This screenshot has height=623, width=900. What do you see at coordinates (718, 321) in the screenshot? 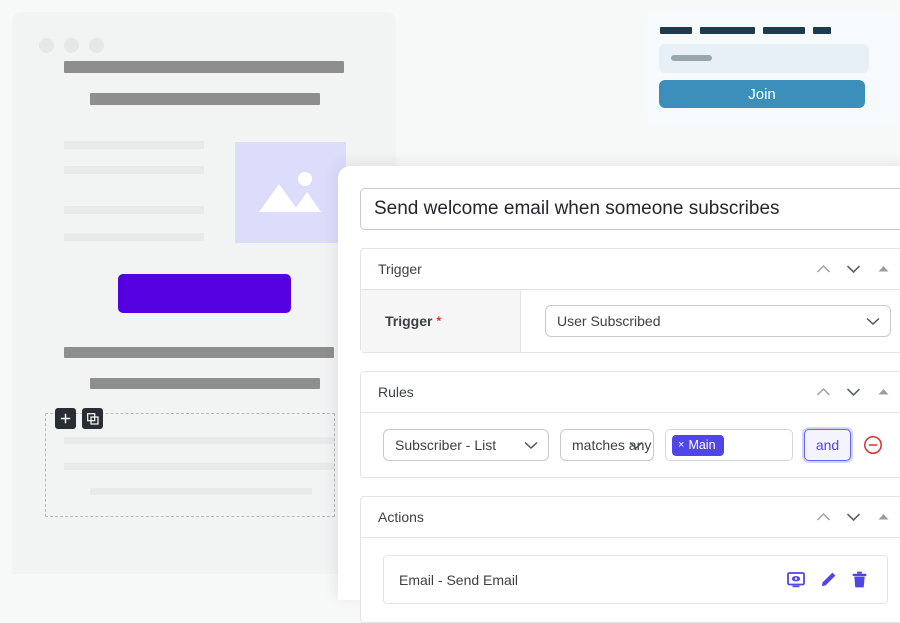
I see `trigger-select: User Subscribed` at bounding box center [718, 321].